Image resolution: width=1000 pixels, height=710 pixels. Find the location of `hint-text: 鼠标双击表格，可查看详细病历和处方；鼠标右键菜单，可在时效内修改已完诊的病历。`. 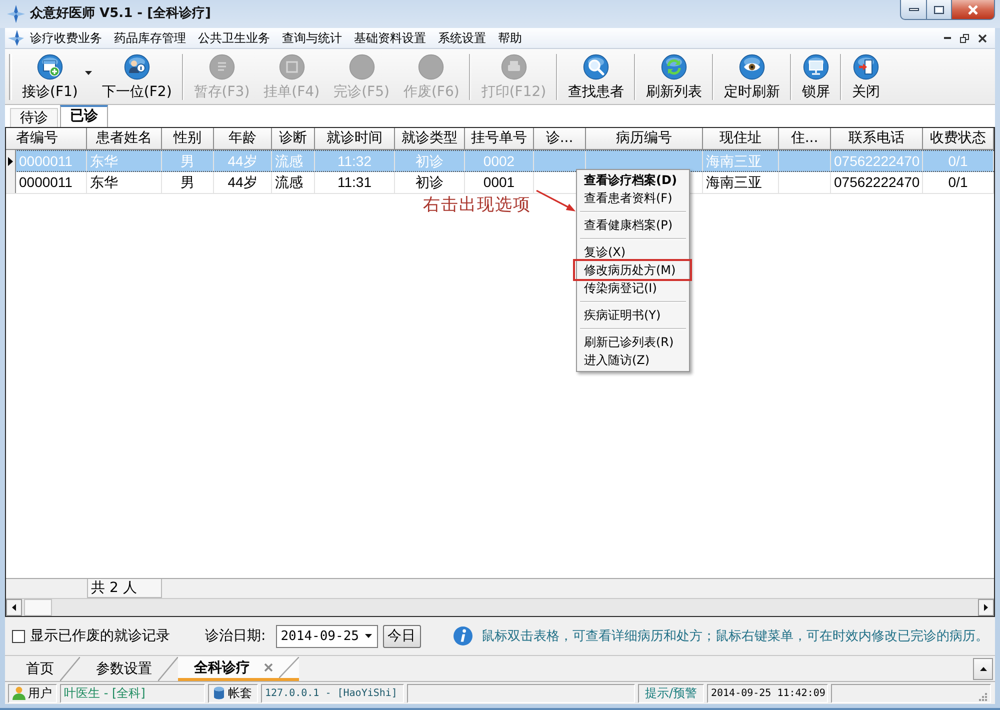

hint-text: 鼠标双击表格，可查看详细病历和处方；鼠标右键菜单，可在时效内修改已完诊的病历。 is located at coordinates (735, 636).